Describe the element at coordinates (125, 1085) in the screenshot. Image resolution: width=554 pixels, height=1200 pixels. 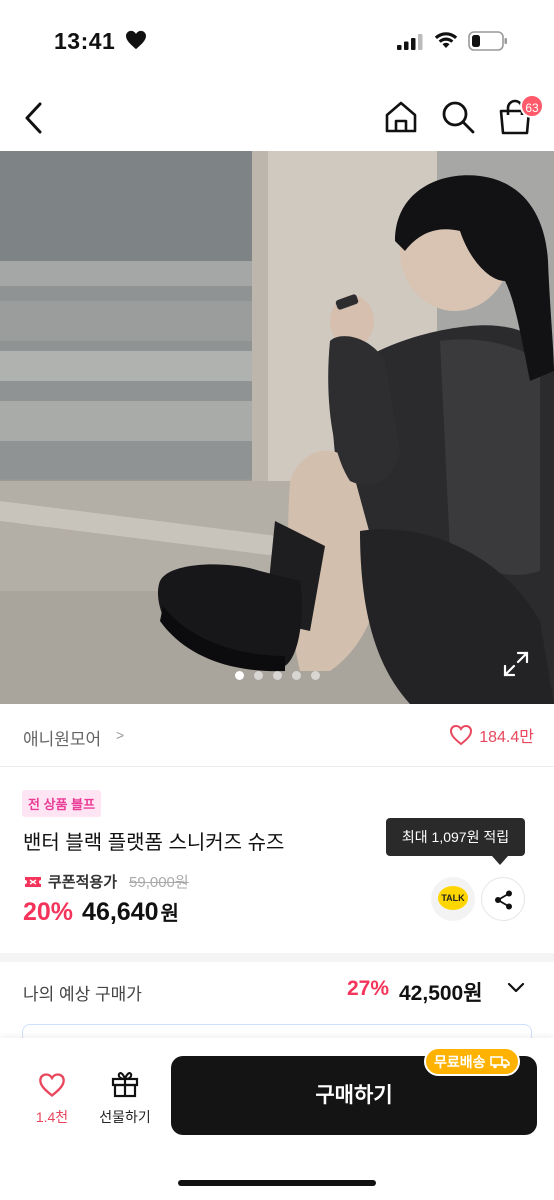
I see `gift-icon` at that location.